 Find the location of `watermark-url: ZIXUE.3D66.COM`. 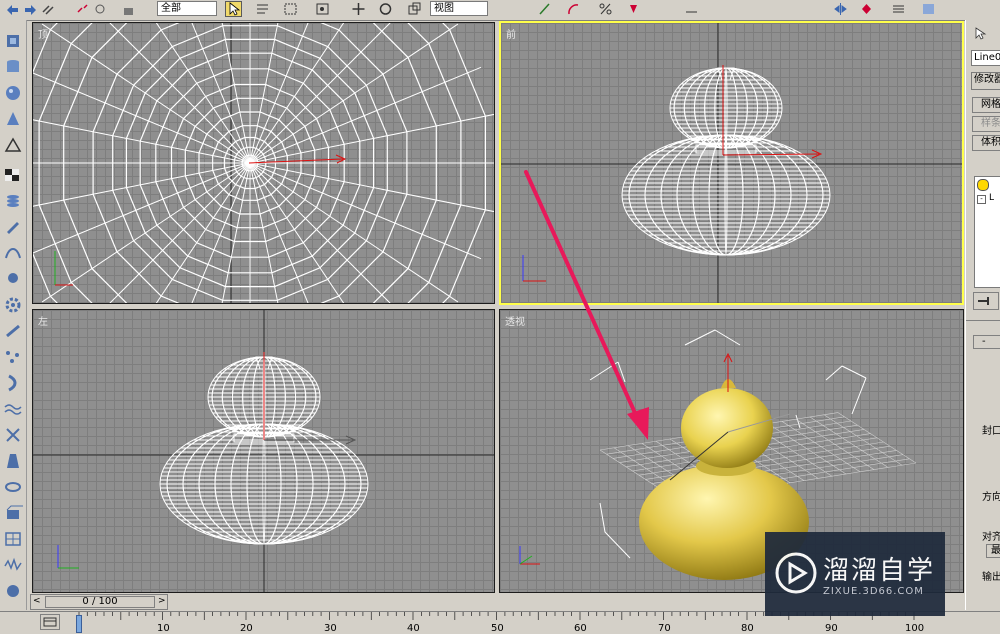

watermark-url: ZIXUE.3D66.COM is located at coordinates (873, 591).